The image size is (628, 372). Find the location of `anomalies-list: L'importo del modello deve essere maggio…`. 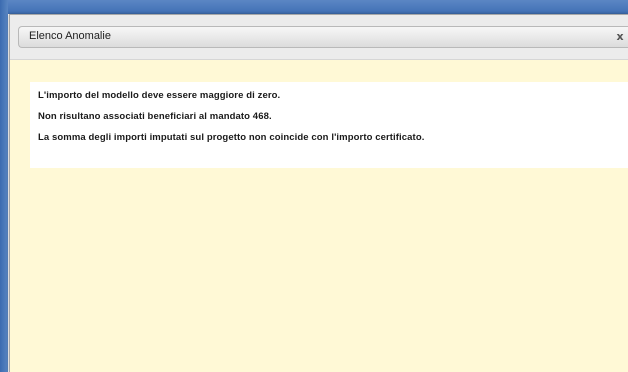

anomalies-list: L'importo del modello deve essere maggio… is located at coordinates (231, 116).